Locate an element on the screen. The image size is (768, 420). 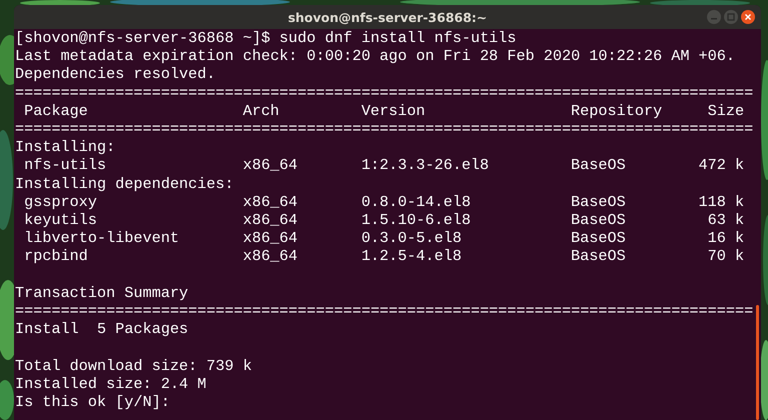
size-cell: 472 k is located at coordinates (721, 165).